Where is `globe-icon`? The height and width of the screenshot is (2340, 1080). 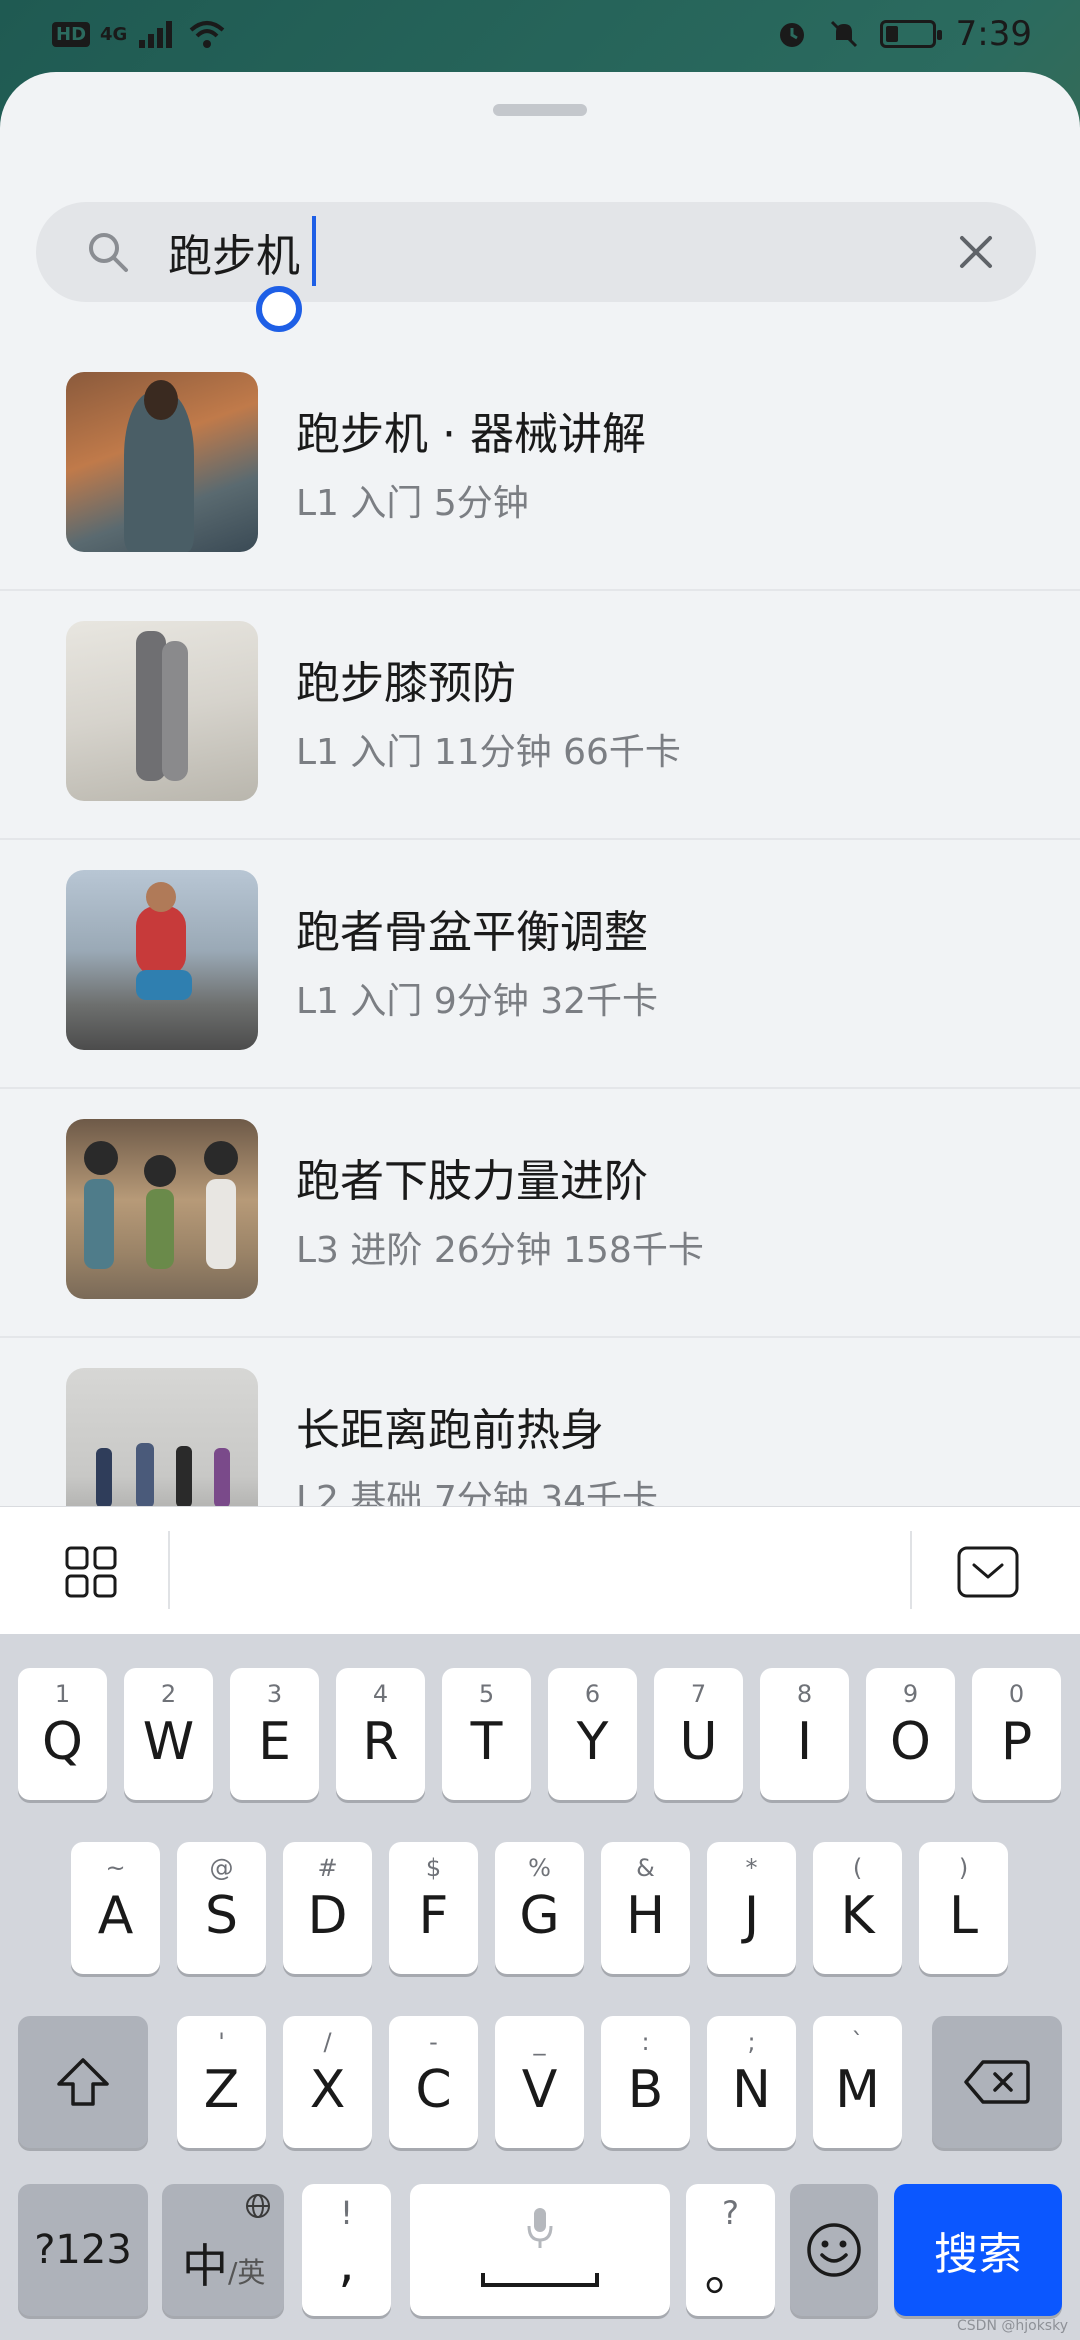 globe-icon is located at coordinates (258, 2206).